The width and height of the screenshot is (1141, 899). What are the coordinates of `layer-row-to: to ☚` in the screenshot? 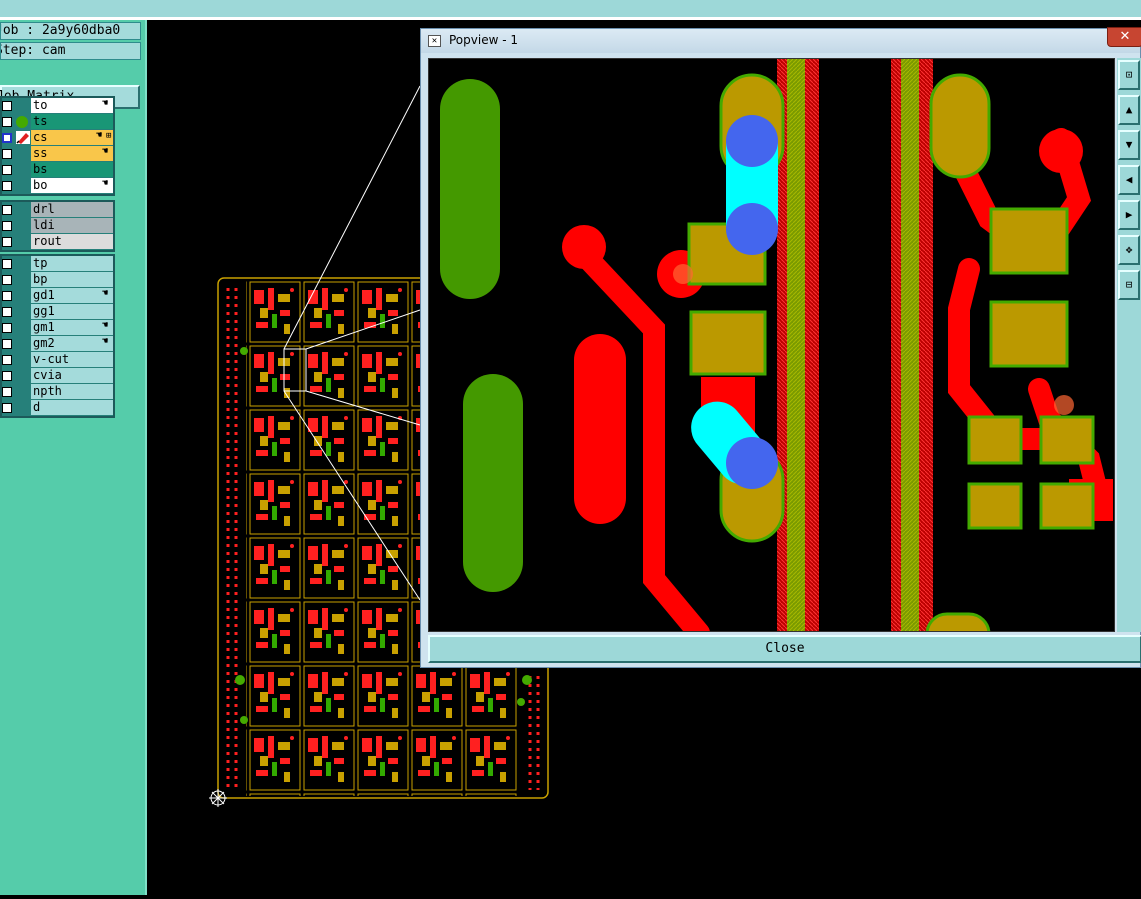 It's located at (57, 106).